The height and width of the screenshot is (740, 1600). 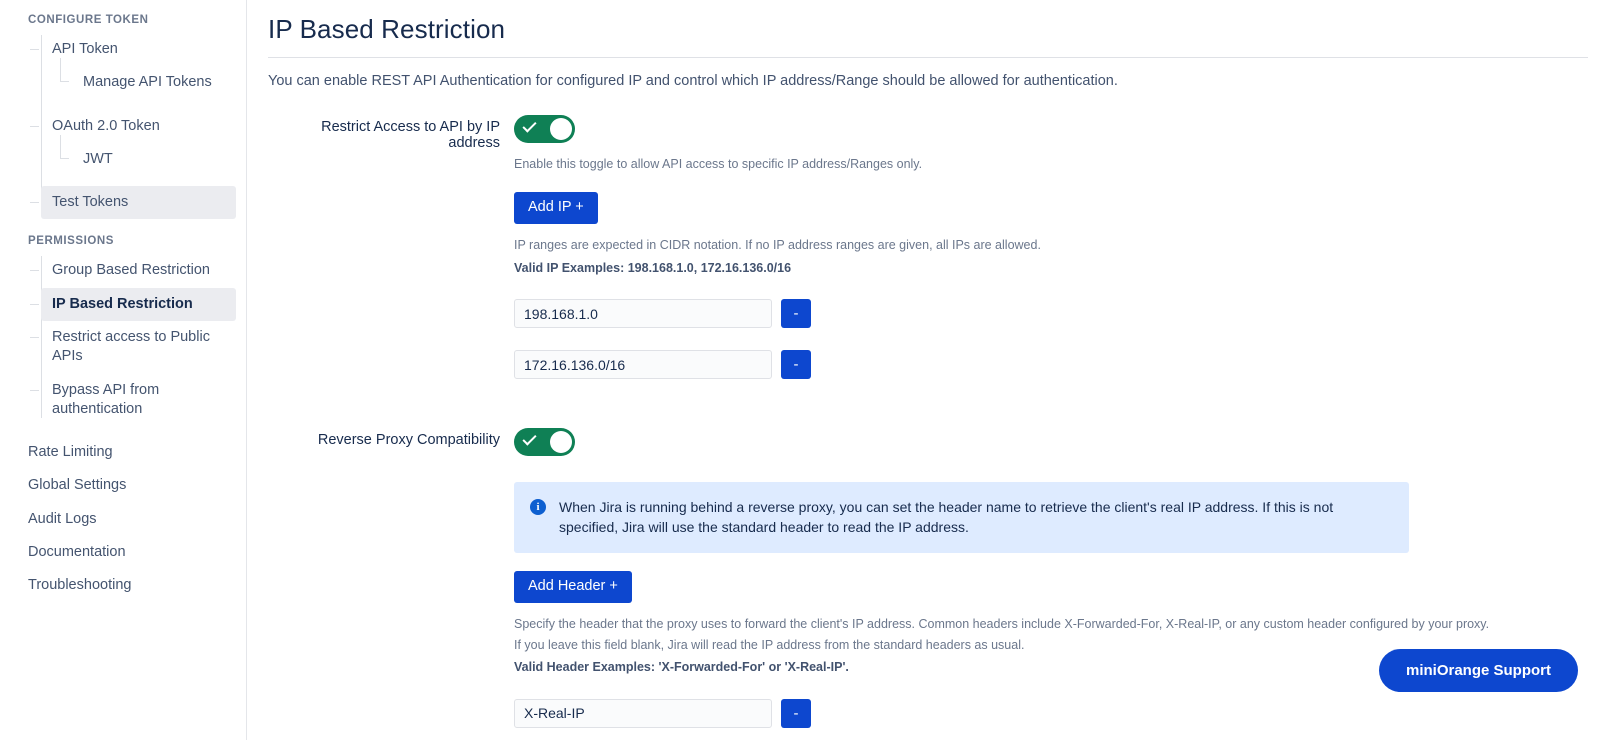 I want to click on sidebar-item-global-settings: Global Settings, so click(x=127, y=485).